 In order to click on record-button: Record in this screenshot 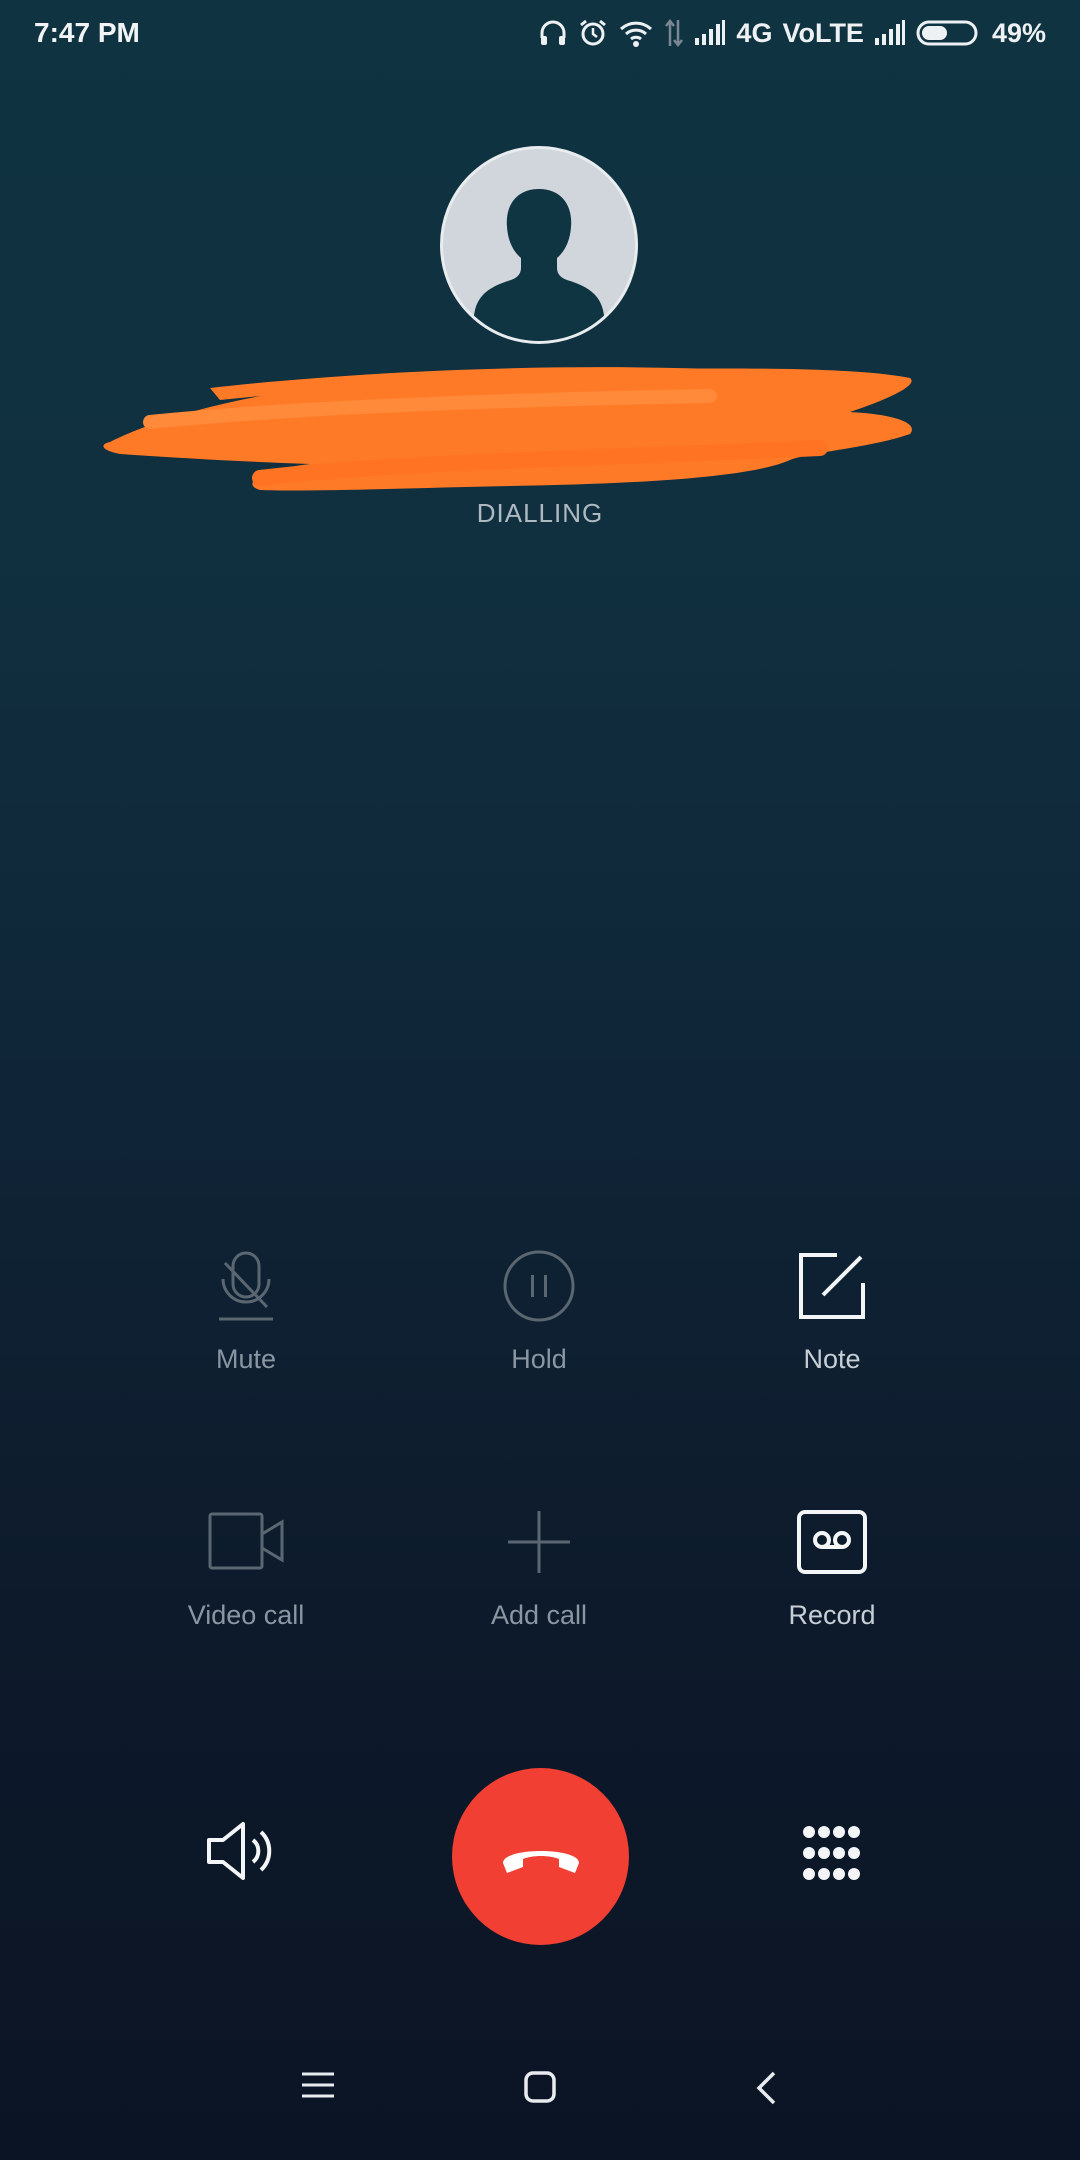, I will do `click(832, 1566)`.